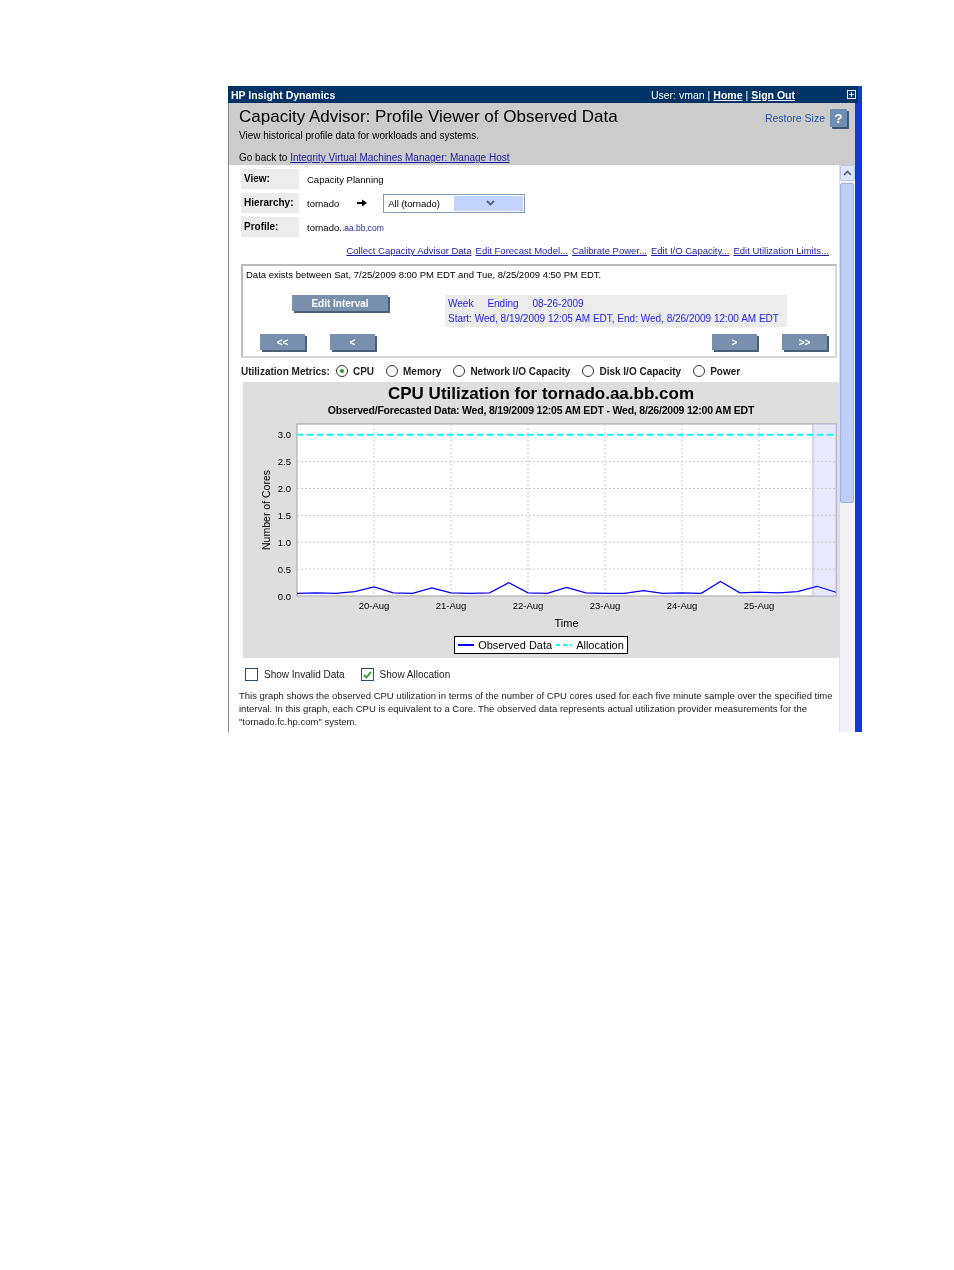 The image size is (954, 1270). What do you see at coordinates (605, 605) in the screenshot?
I see `x-tick-label: 23-Aug` at bounding box center [605, 605].